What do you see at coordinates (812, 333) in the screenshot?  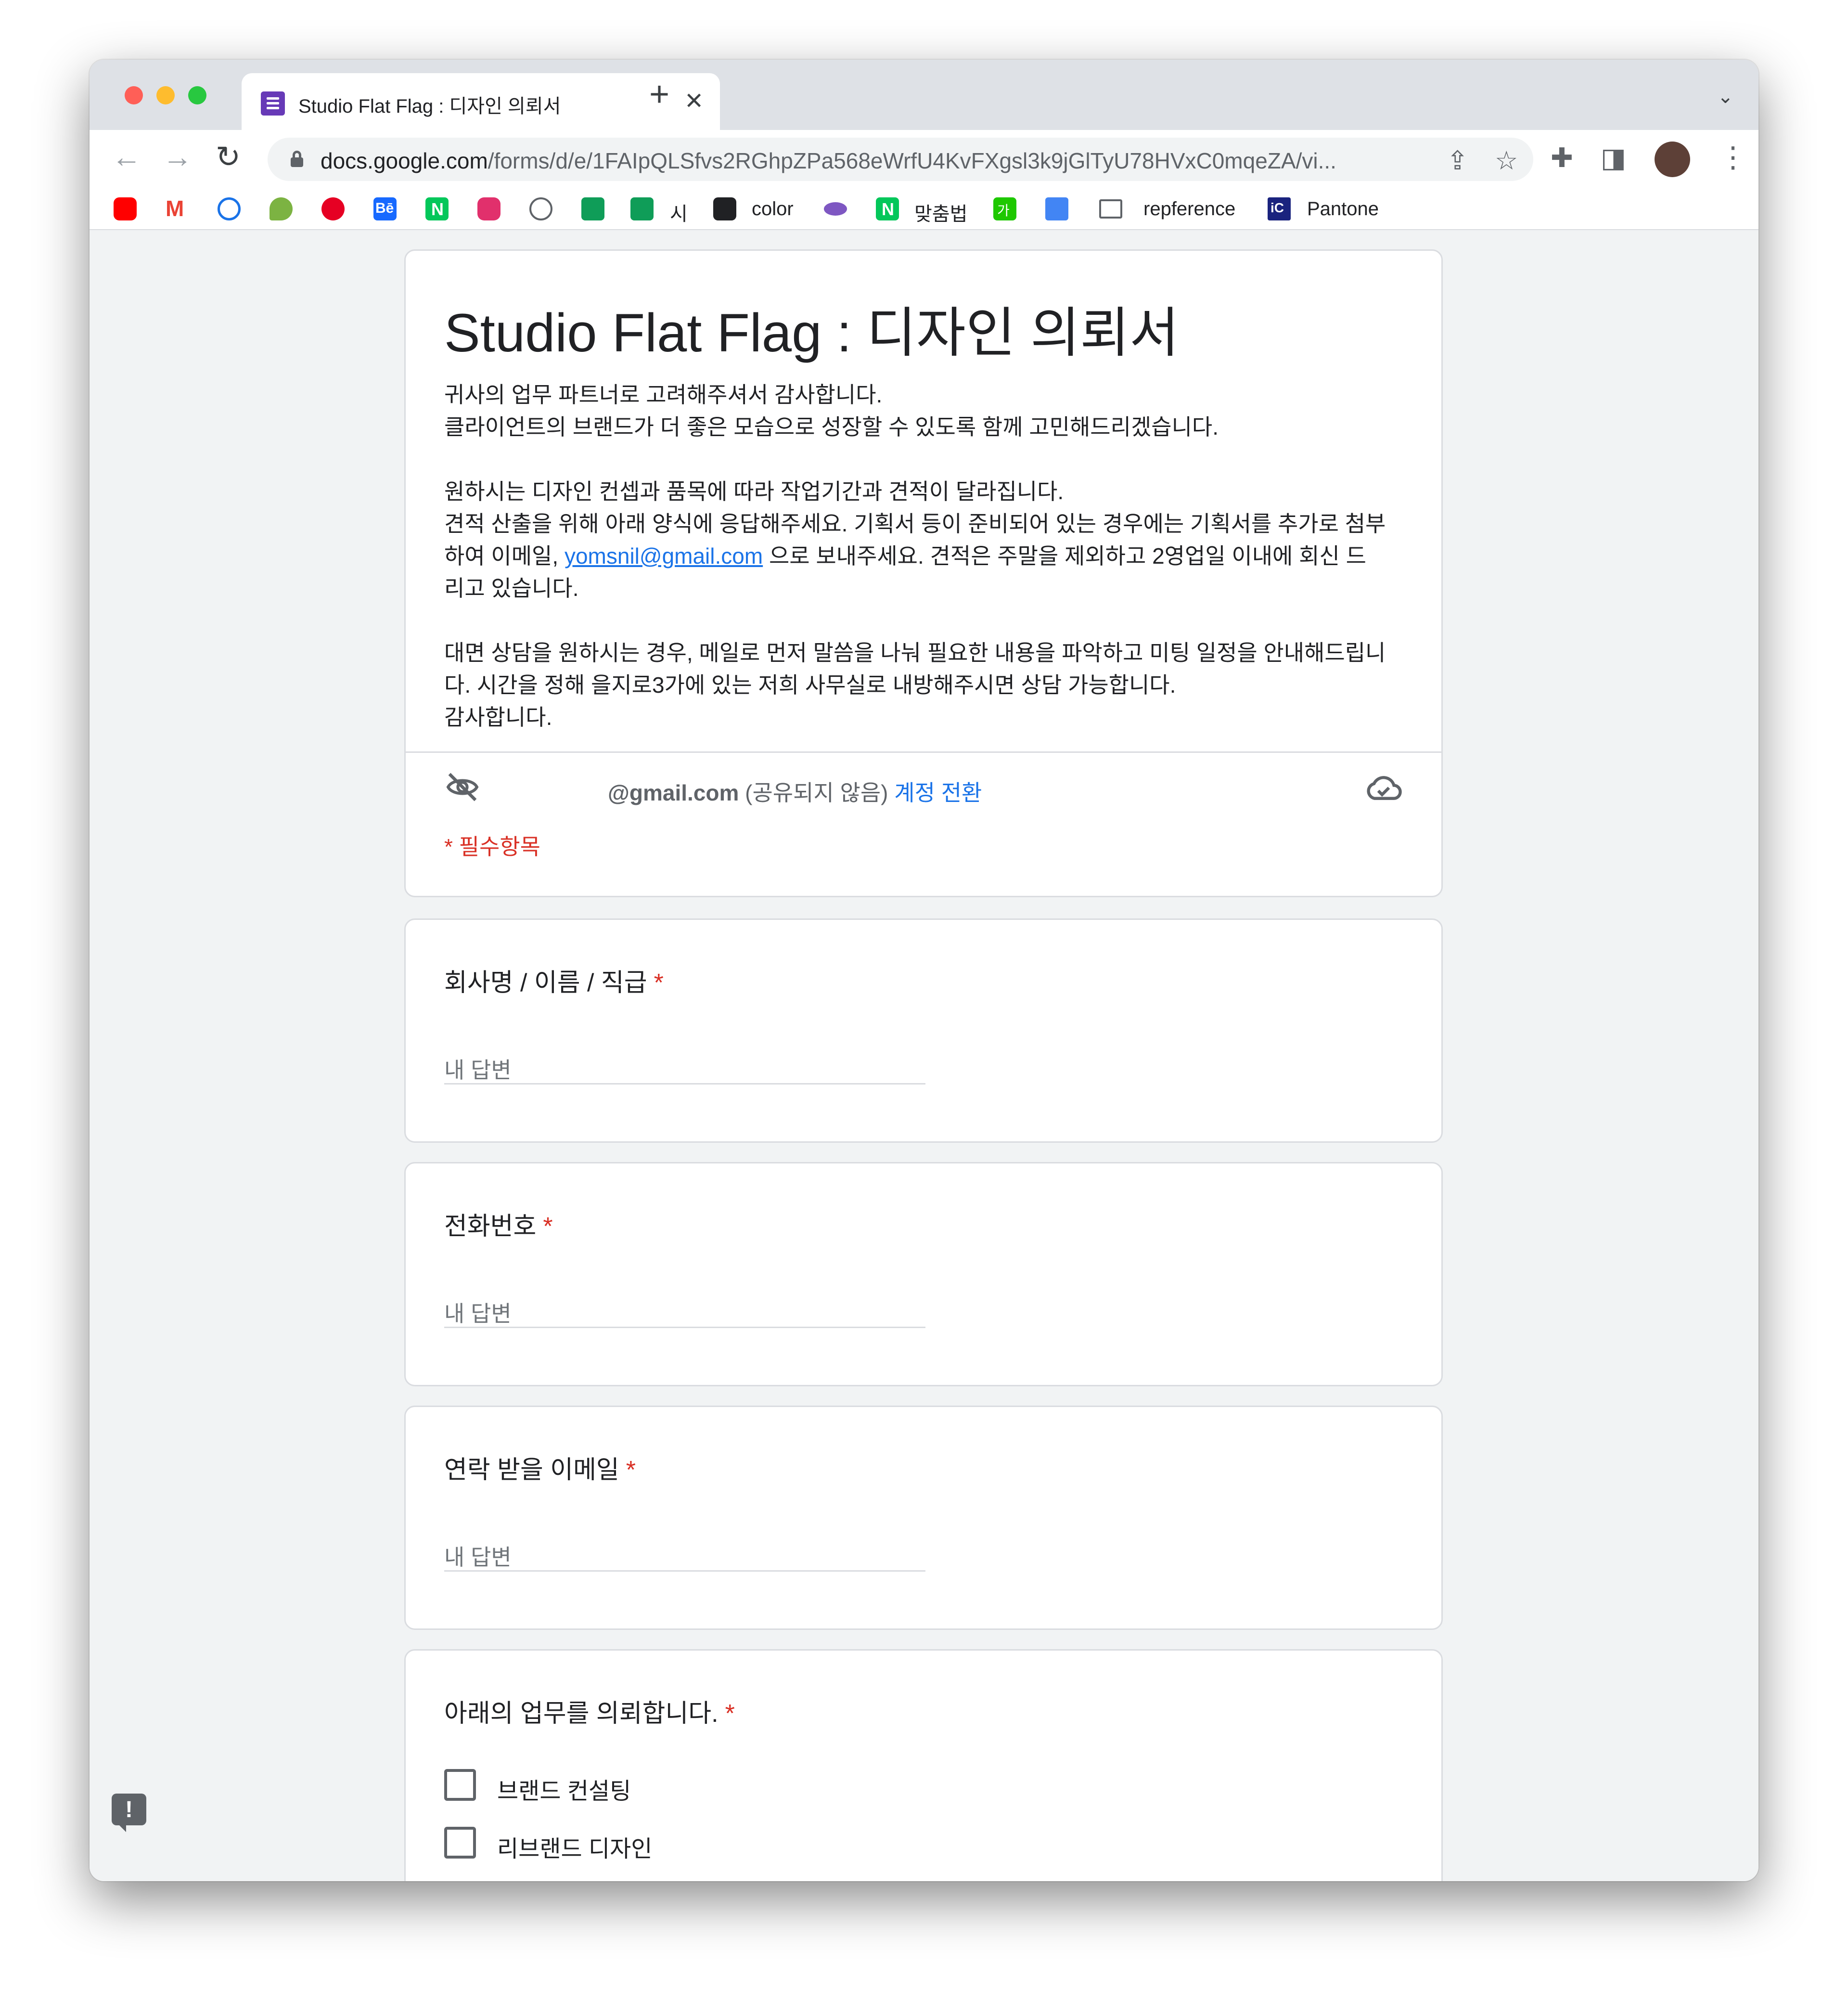 I see `form-title: Studio Flat Flag : 디자인 의뢰서` at bounding box center [812, 333].